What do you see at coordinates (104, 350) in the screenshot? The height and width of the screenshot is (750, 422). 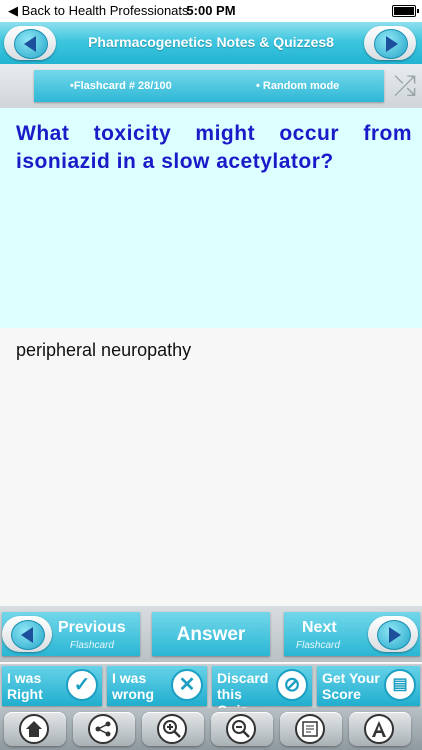 I see `answer-text: peripheral neuropathy` at bounding box center [104, 350].